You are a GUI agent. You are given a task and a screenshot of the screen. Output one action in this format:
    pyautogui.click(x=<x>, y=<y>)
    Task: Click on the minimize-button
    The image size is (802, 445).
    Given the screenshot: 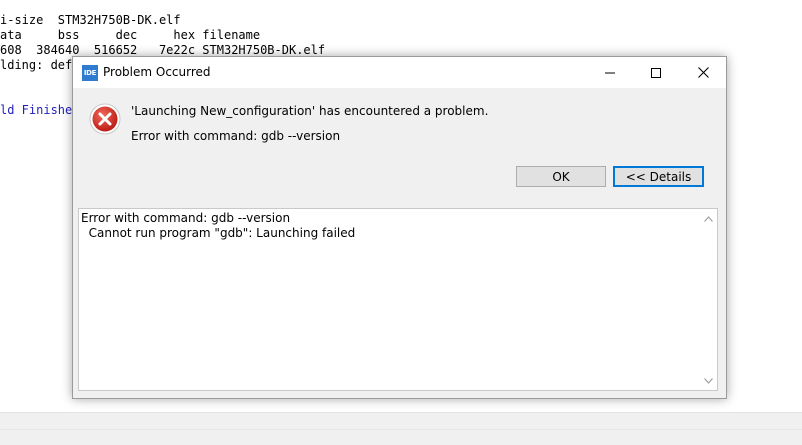 What is the action you would take?
    pyautogui.click(x=610, y=72)
    